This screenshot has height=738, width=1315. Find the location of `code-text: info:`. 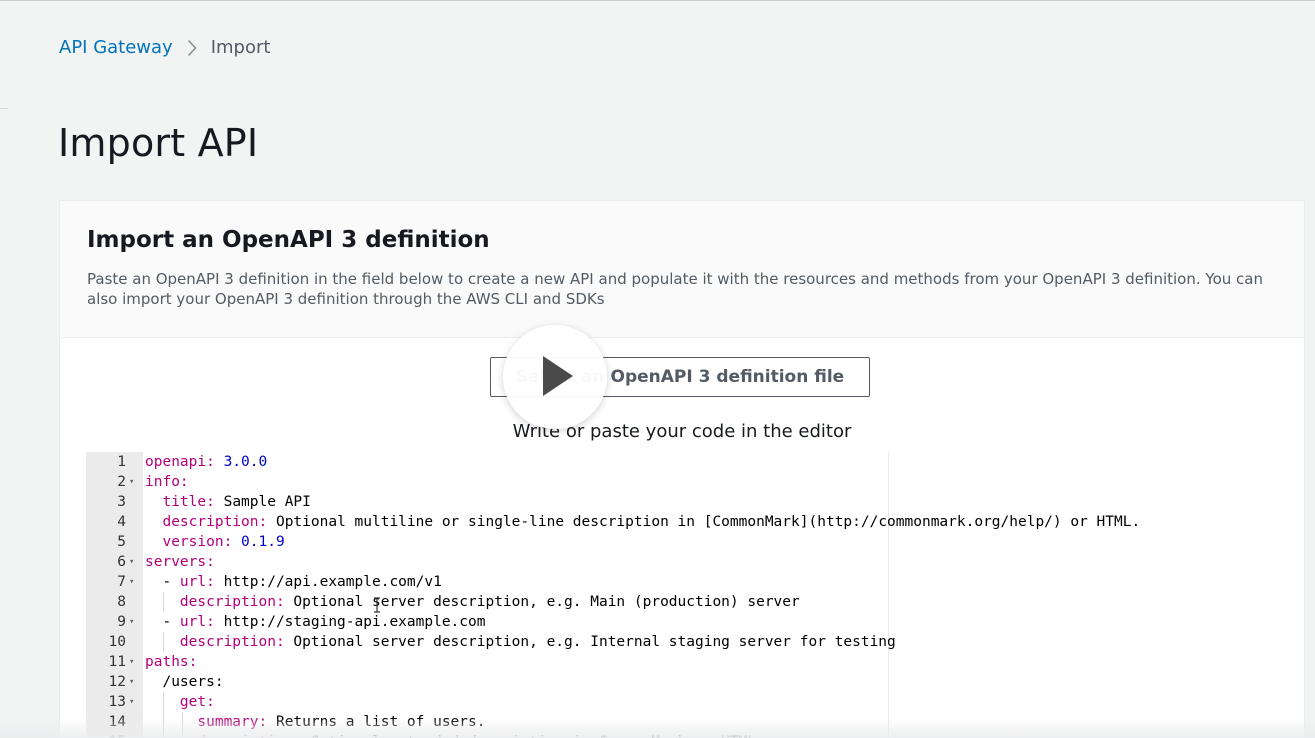

code-text: info: is located at coordinates (167, 482).